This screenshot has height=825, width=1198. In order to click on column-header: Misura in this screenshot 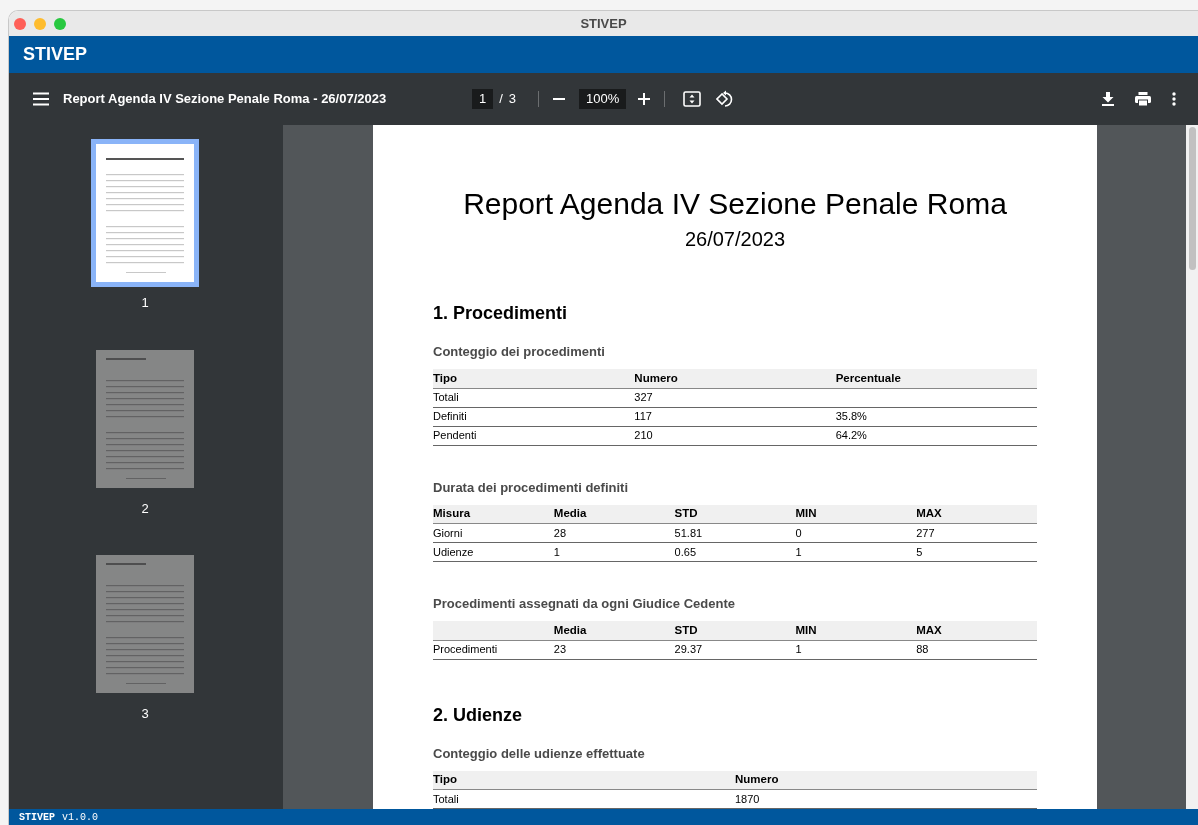, I will do `click(452, 513)`.